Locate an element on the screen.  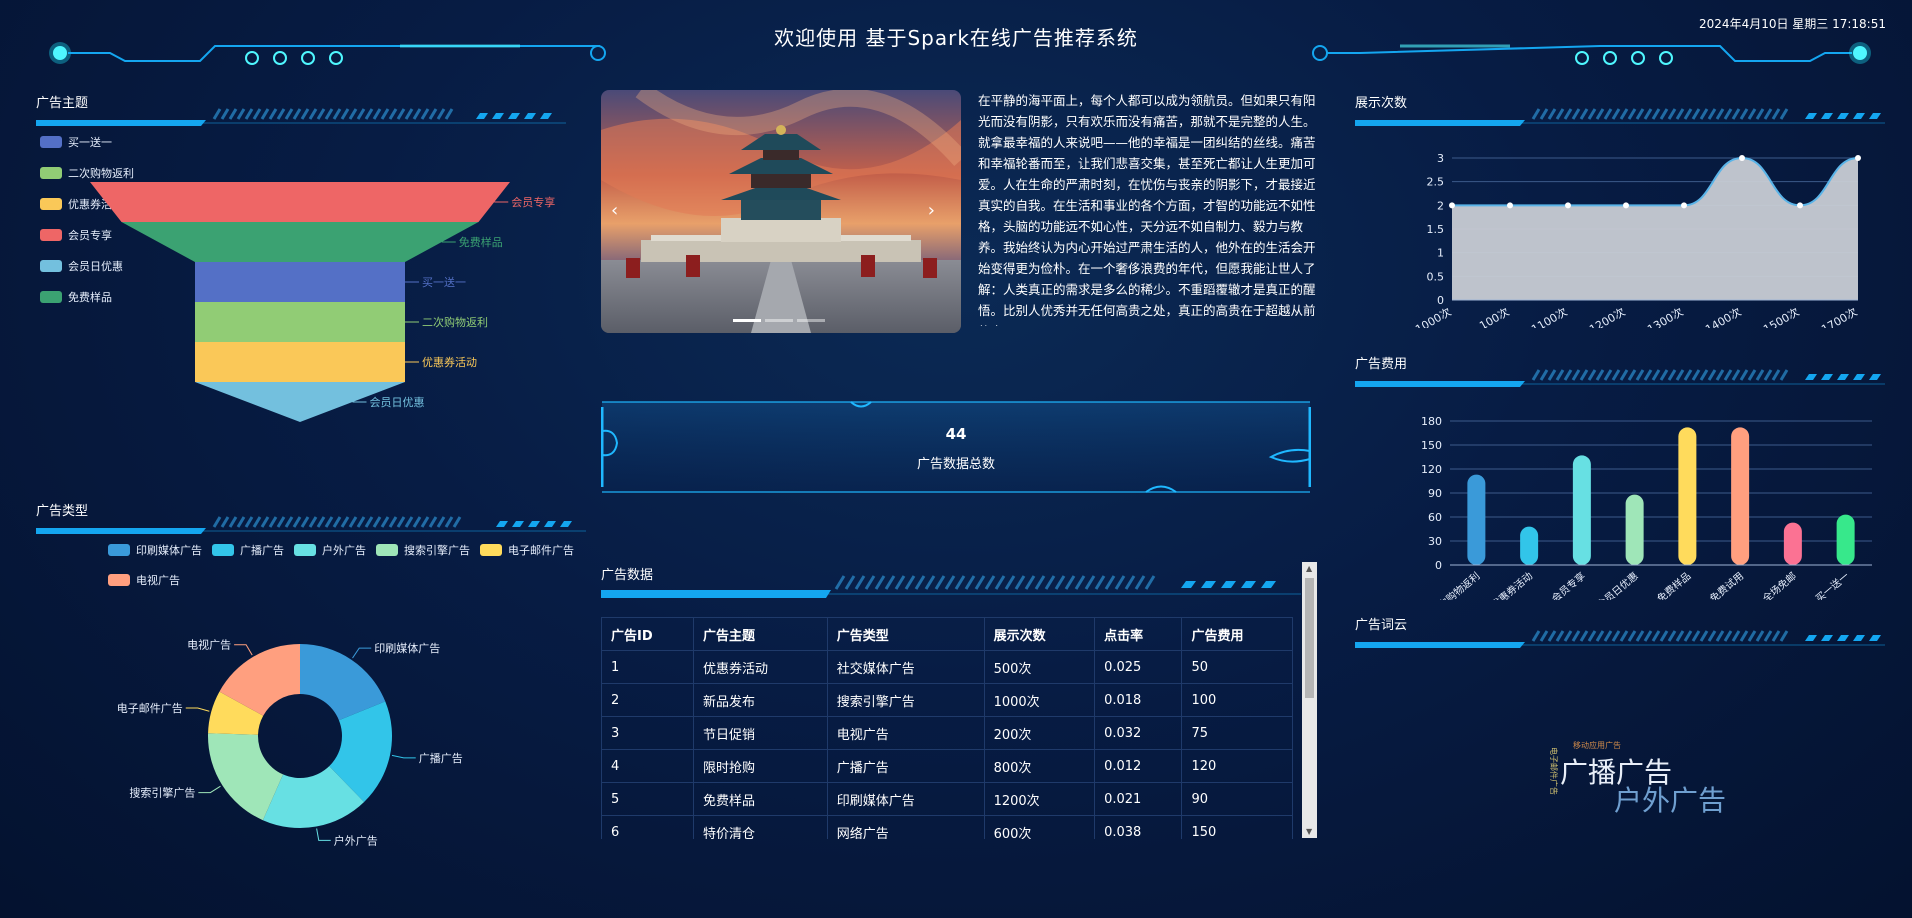
area-fill is located at coordinates (1655, 229).